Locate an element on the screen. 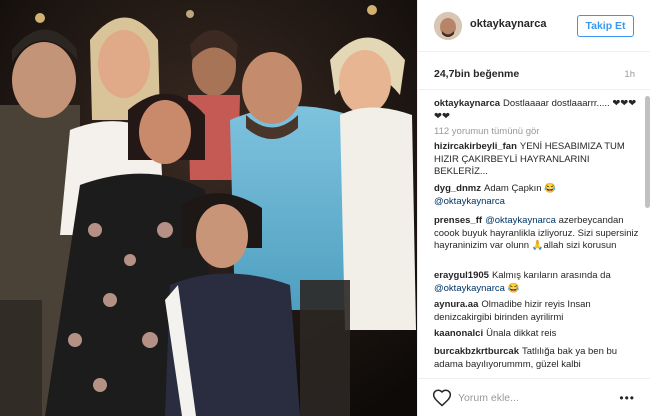 The width and height of the screenshot is (650, 416). avatar-image is located at coordinates (448, 26).